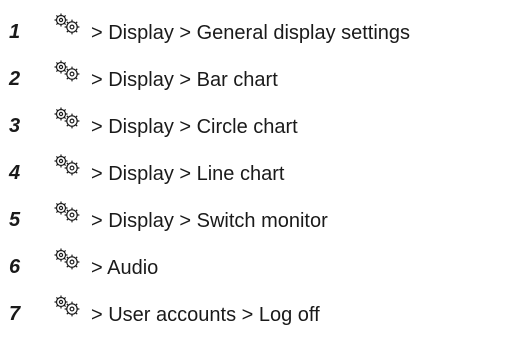 Image resolution: width=525 pixels, height=362 pixels. What do you see at coordinates (125, 268) in the screenshot?
I see `menu-path: > Audio` at bounding box center [125, 268].